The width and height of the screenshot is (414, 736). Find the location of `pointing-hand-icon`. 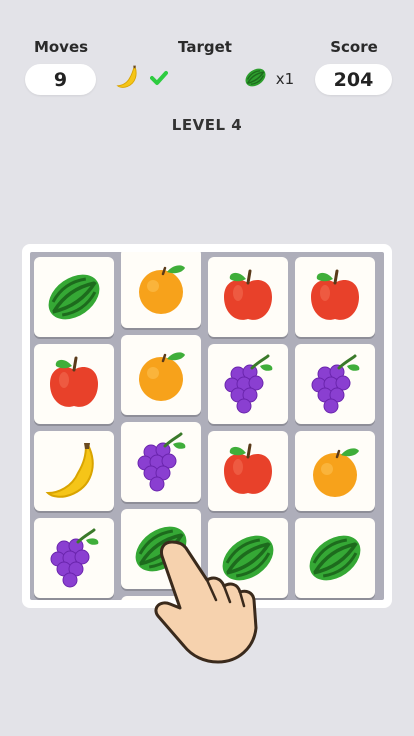

pointing-hand-icon is located at coordinates (206, 602).